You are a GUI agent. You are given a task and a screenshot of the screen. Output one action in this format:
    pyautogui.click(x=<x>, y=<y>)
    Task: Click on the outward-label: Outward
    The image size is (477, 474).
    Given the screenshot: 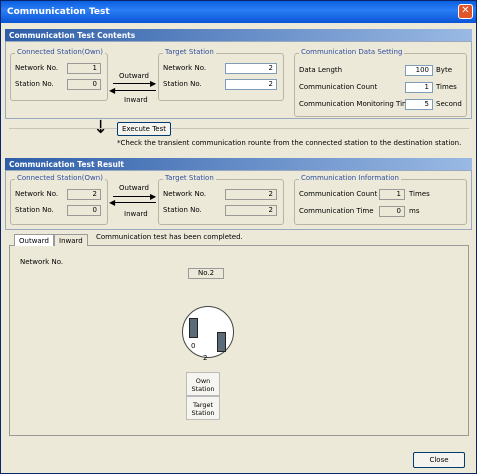 What is the action you would take?
    pyautogui.click(x=134, y=76)
    